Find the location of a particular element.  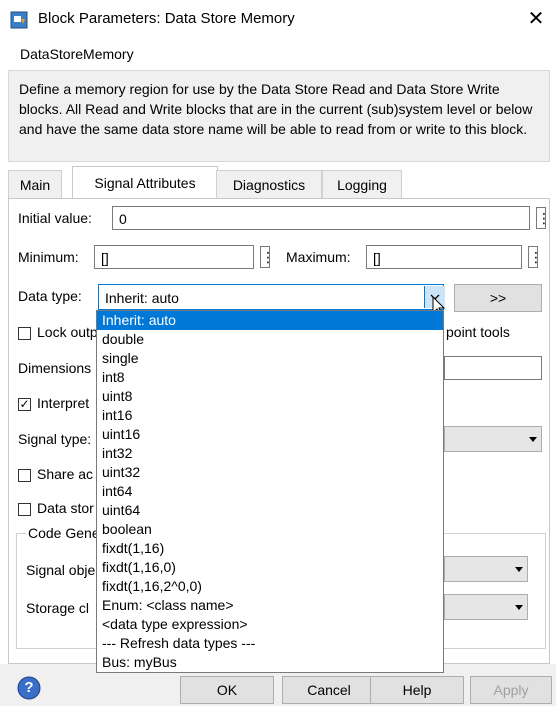

dropdown-option-single: single is located at coordinates (270, 358).